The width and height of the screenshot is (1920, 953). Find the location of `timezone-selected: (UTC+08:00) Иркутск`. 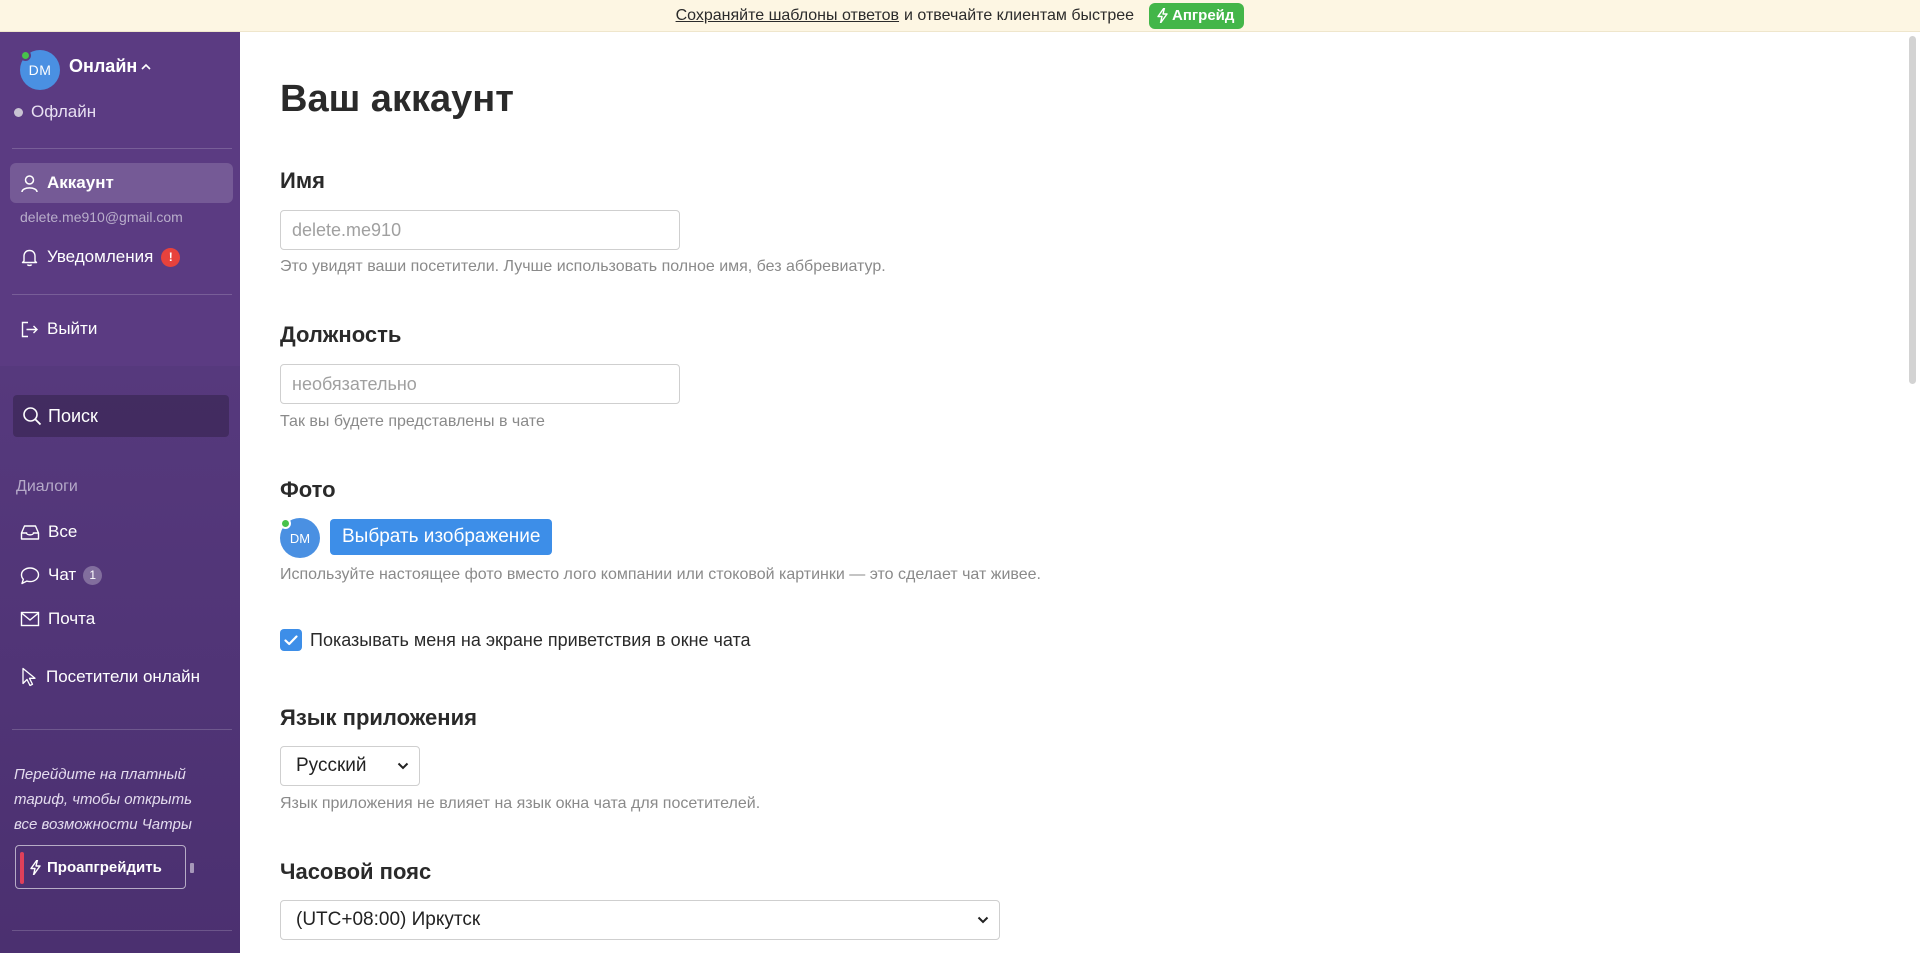

timezone-selected: (UTC+08:00) Иркутск is located at coordinates (388, 919).